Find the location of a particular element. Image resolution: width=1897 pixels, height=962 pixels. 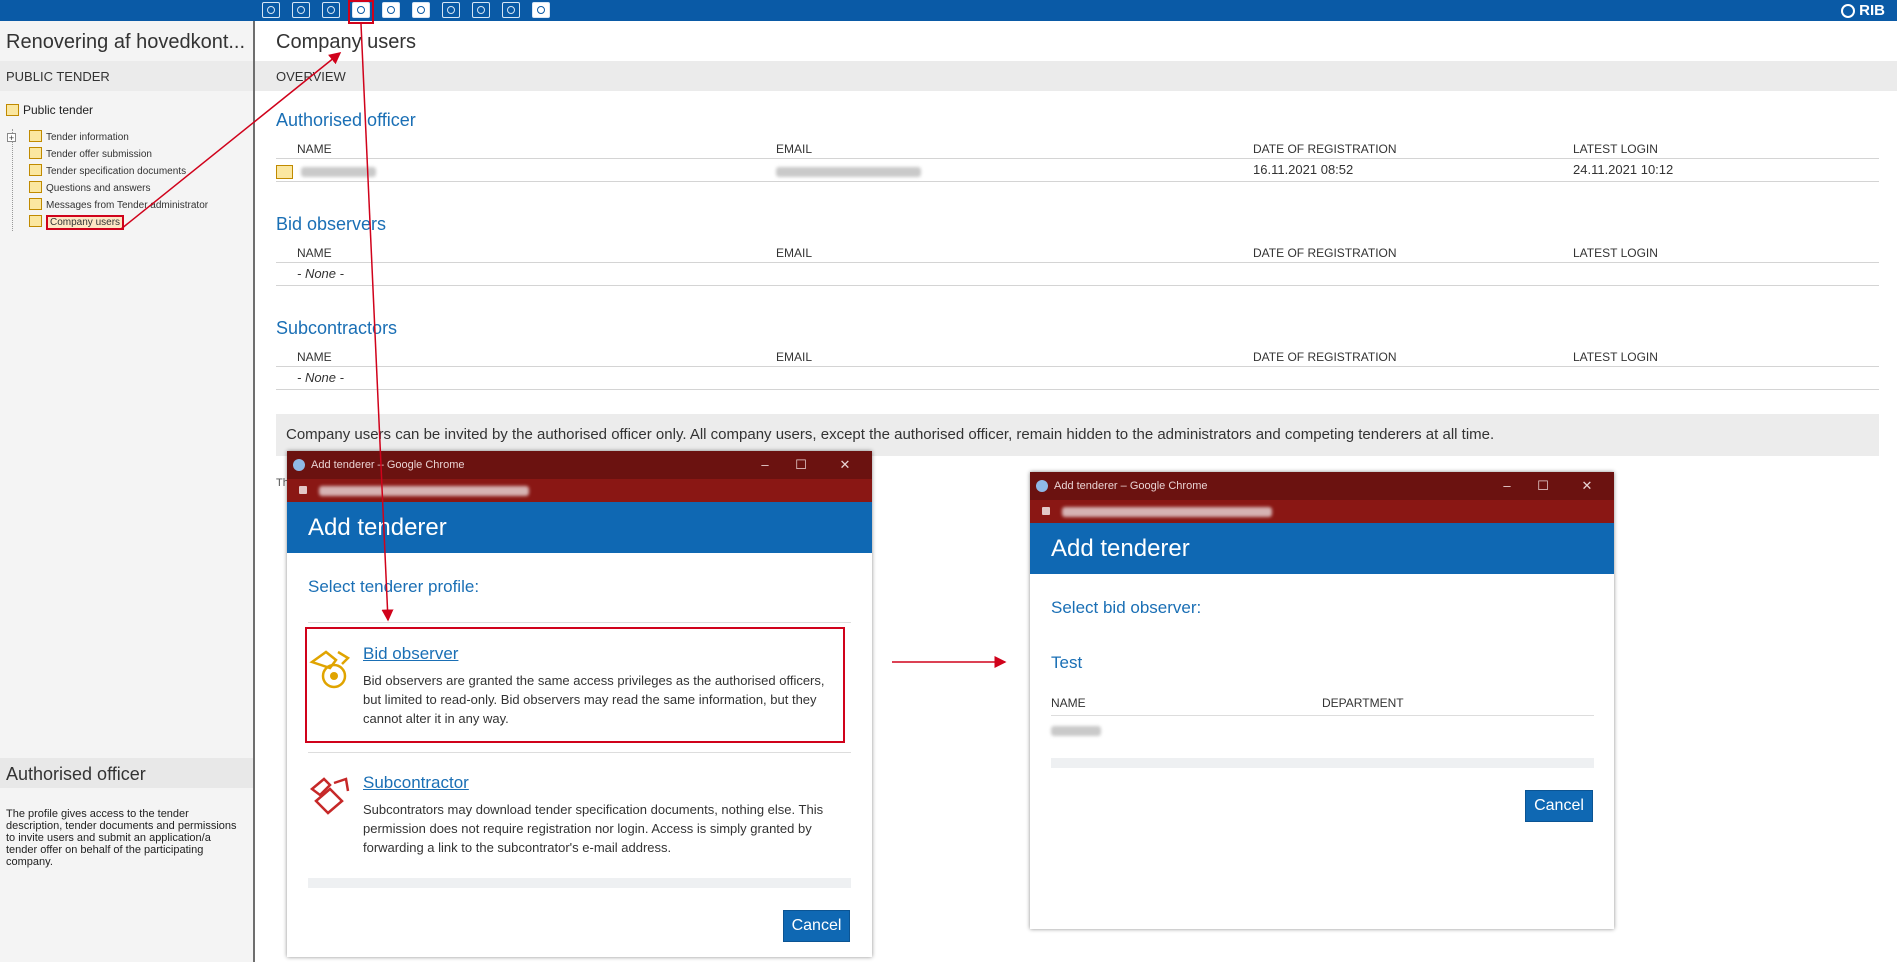

download-icon is located at coordinates (301, 10).